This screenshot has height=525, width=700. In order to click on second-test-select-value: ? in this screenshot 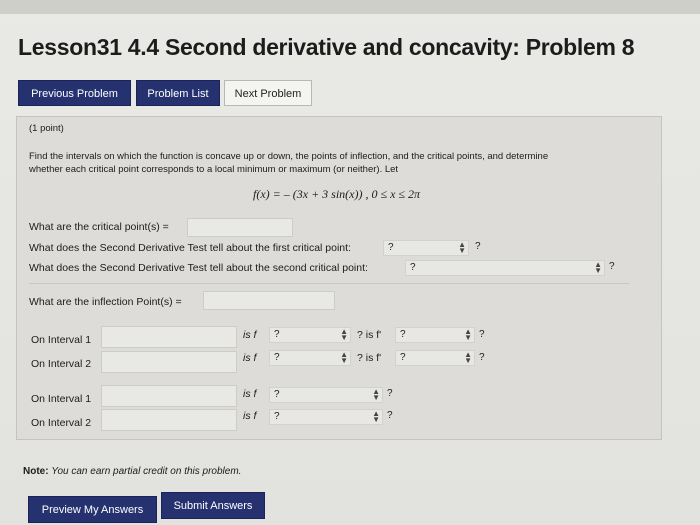, I will do `click(413, 267)`.